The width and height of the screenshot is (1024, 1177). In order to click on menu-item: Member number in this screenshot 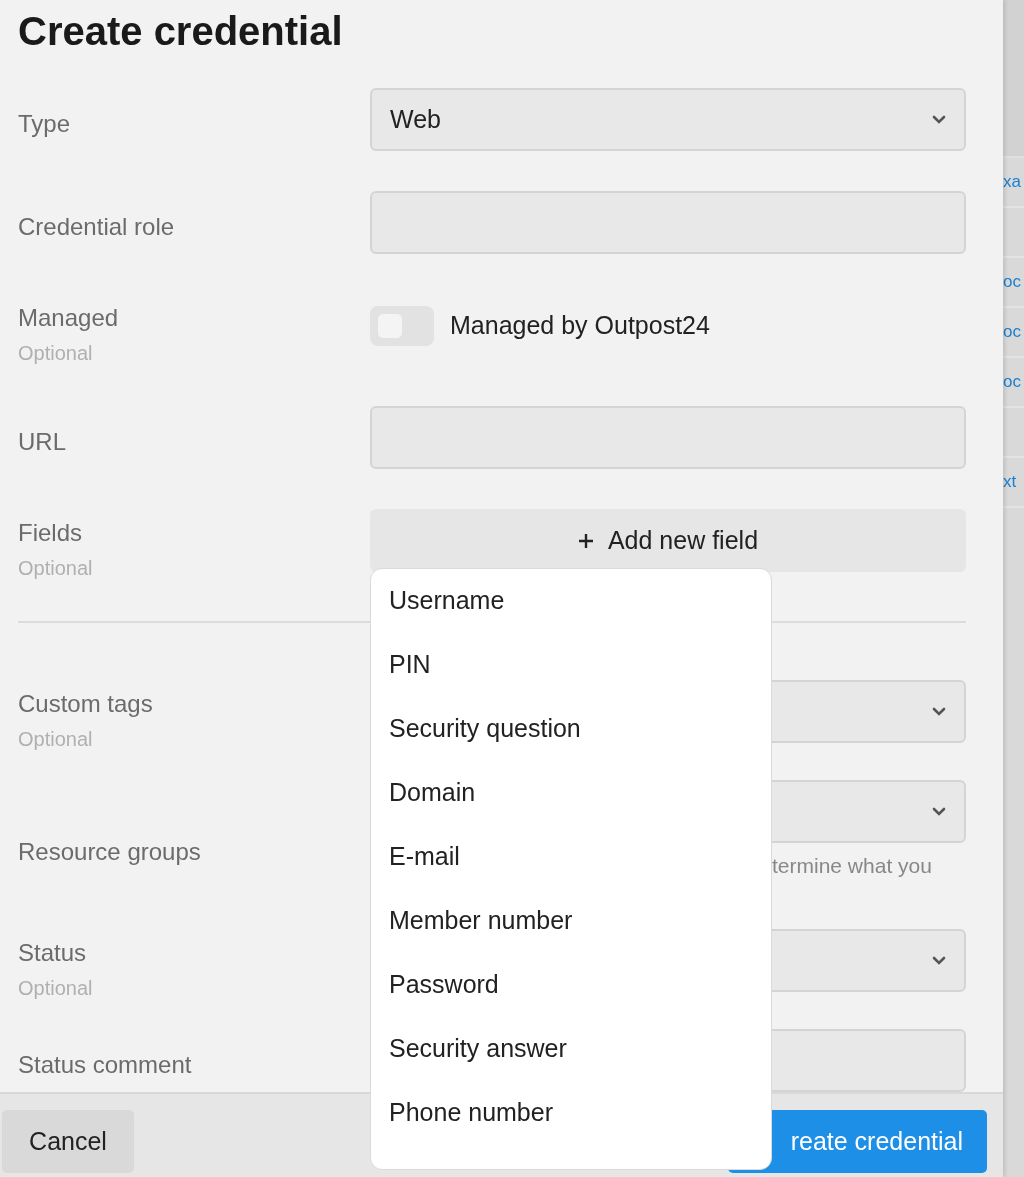, I will do `click(571, 921)`.